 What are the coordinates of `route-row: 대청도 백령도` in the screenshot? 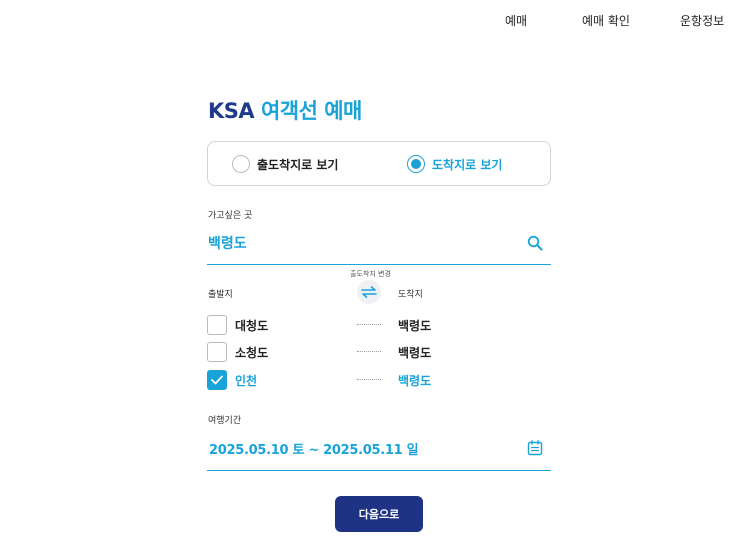 It's located at (379, 325).